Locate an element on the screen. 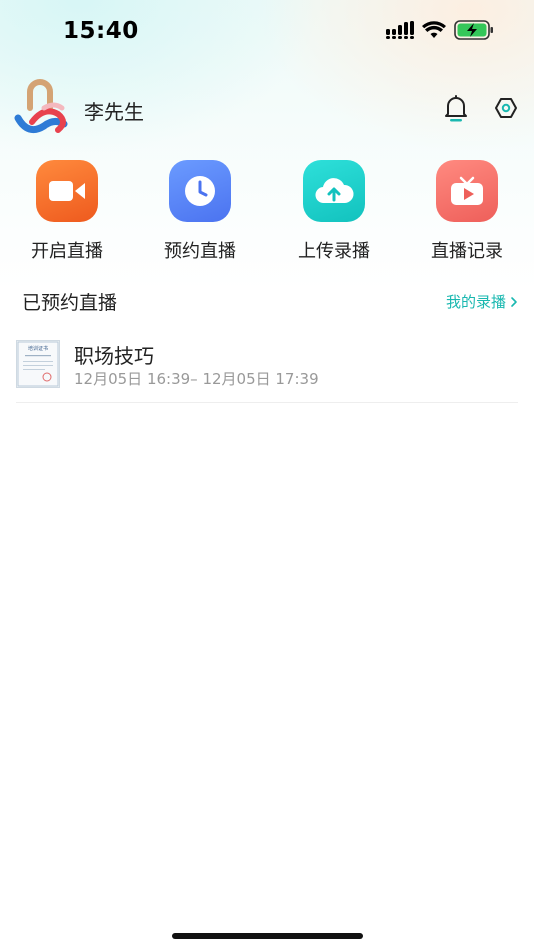  schedule-live-button: 预约直播 is located at coordinates (200, 215).